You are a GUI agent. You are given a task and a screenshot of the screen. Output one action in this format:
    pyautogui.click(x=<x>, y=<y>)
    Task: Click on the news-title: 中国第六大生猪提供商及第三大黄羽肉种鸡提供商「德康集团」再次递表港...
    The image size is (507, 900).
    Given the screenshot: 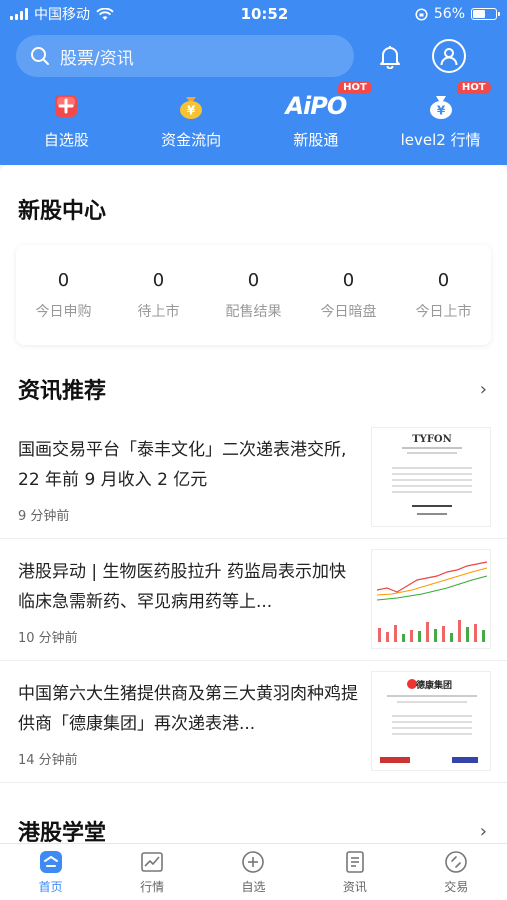 What is the action you would take?
    pyautogui.click(x=188, y=709)
    